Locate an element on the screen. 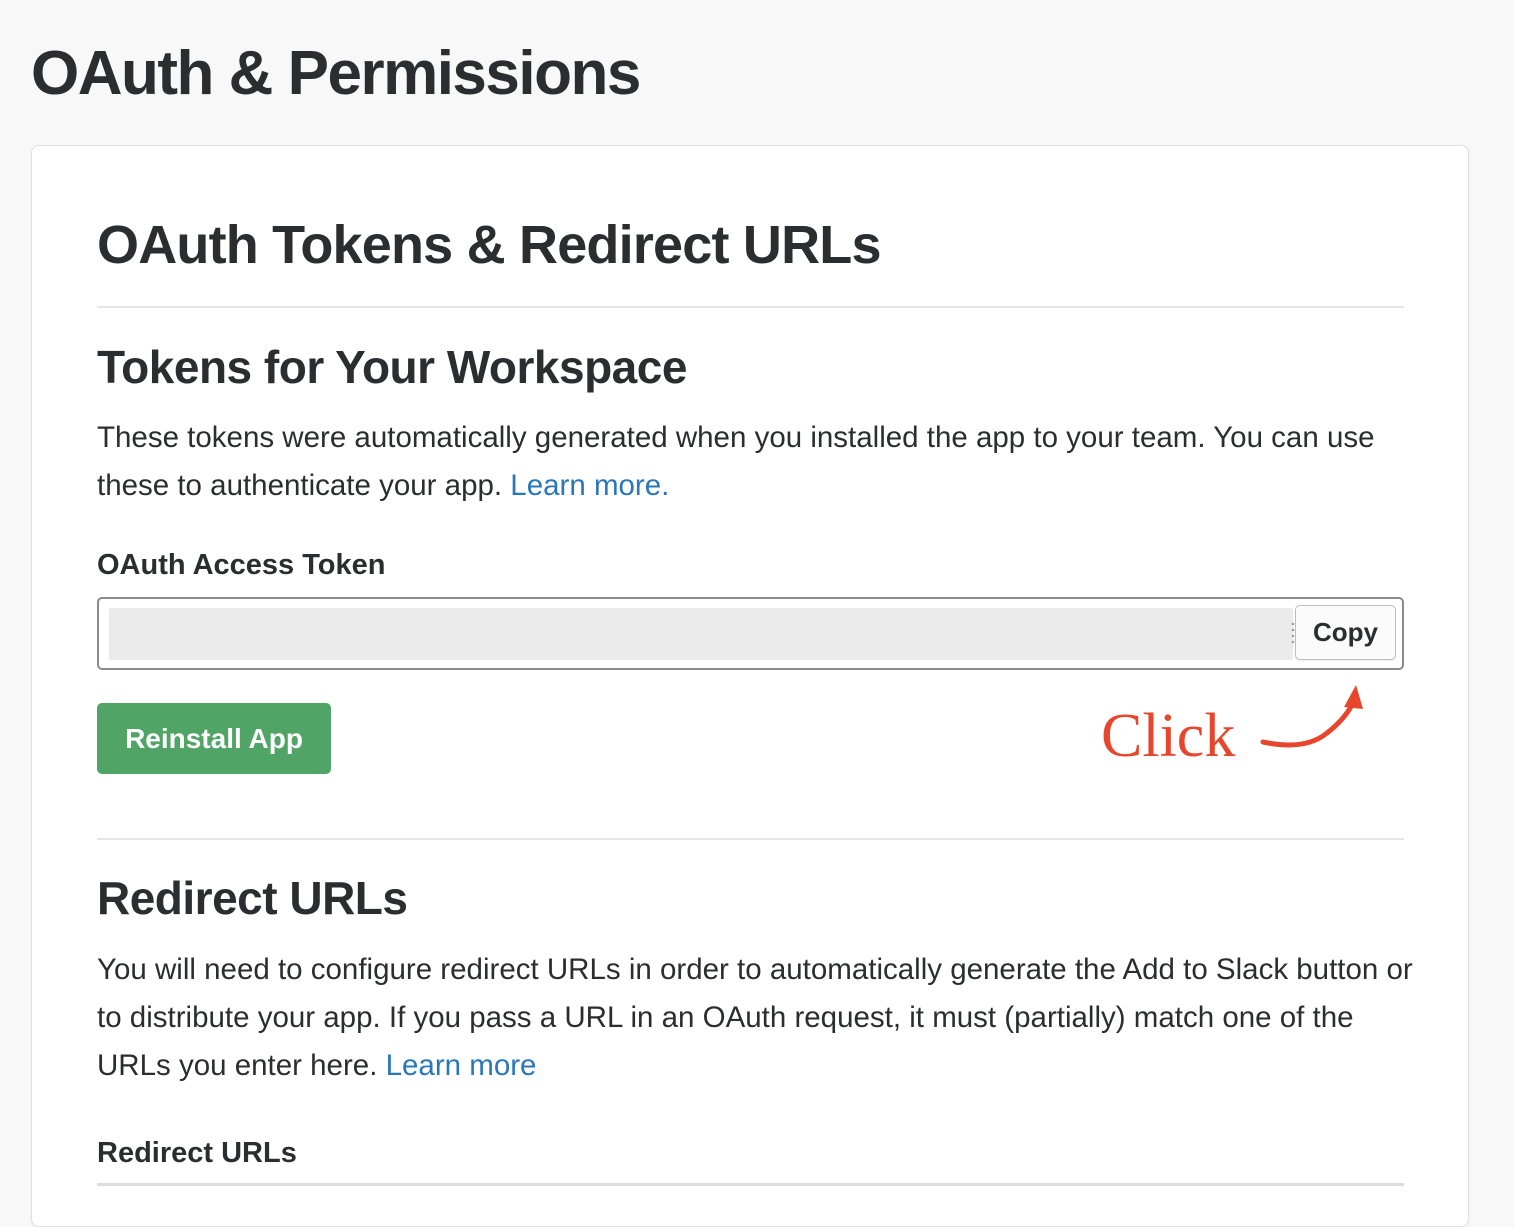 The width and height of the screenshot is (1514, 1227). reinstall-app-button: Reinstall App is located at coordinates (214, 738).